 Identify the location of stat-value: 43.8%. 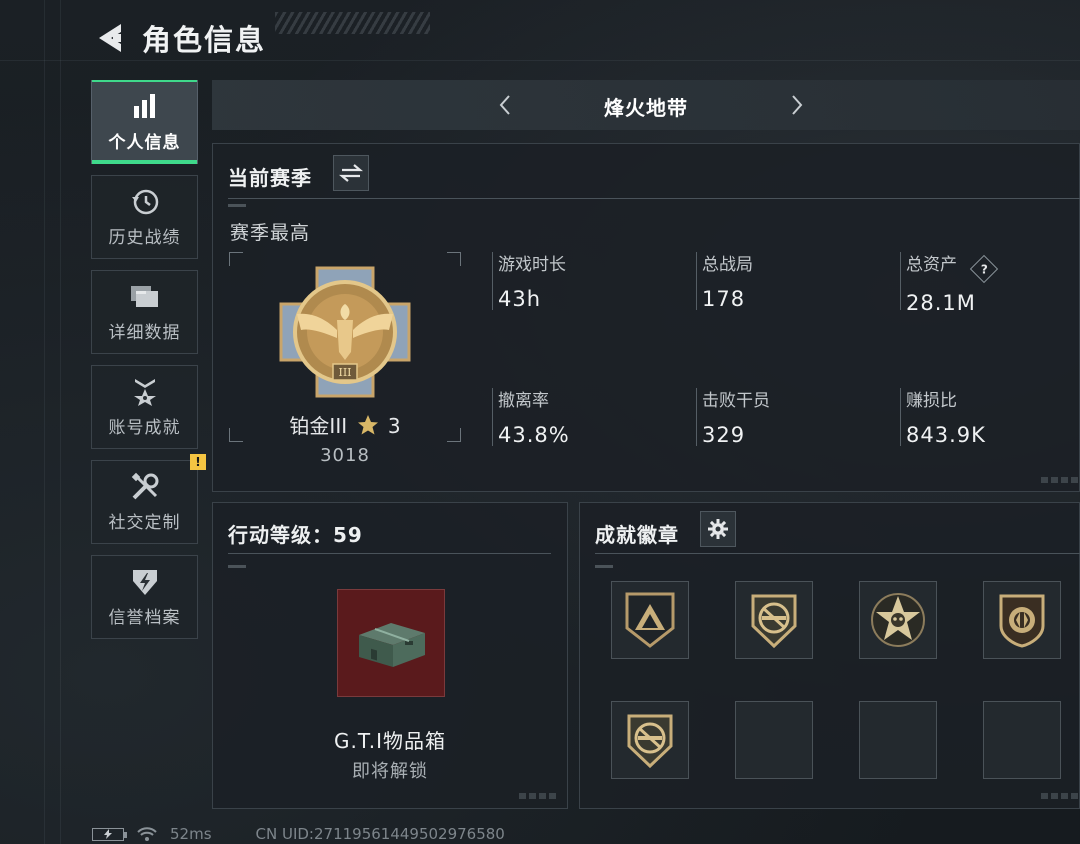
(534, 435).